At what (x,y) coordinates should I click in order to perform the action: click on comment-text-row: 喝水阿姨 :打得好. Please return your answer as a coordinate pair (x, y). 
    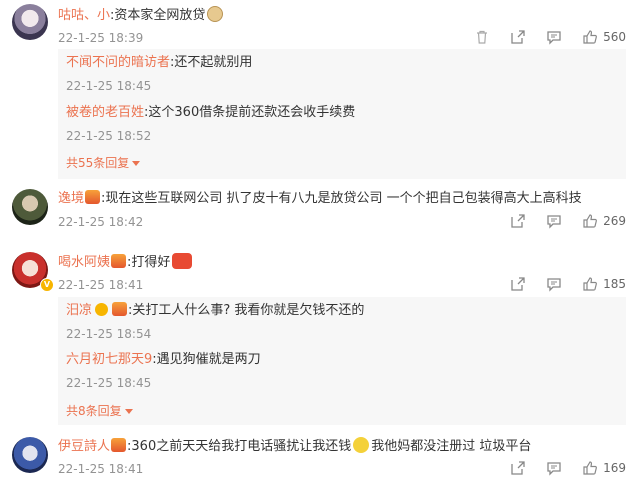
    Looking at the image, I should click on (126, 262).